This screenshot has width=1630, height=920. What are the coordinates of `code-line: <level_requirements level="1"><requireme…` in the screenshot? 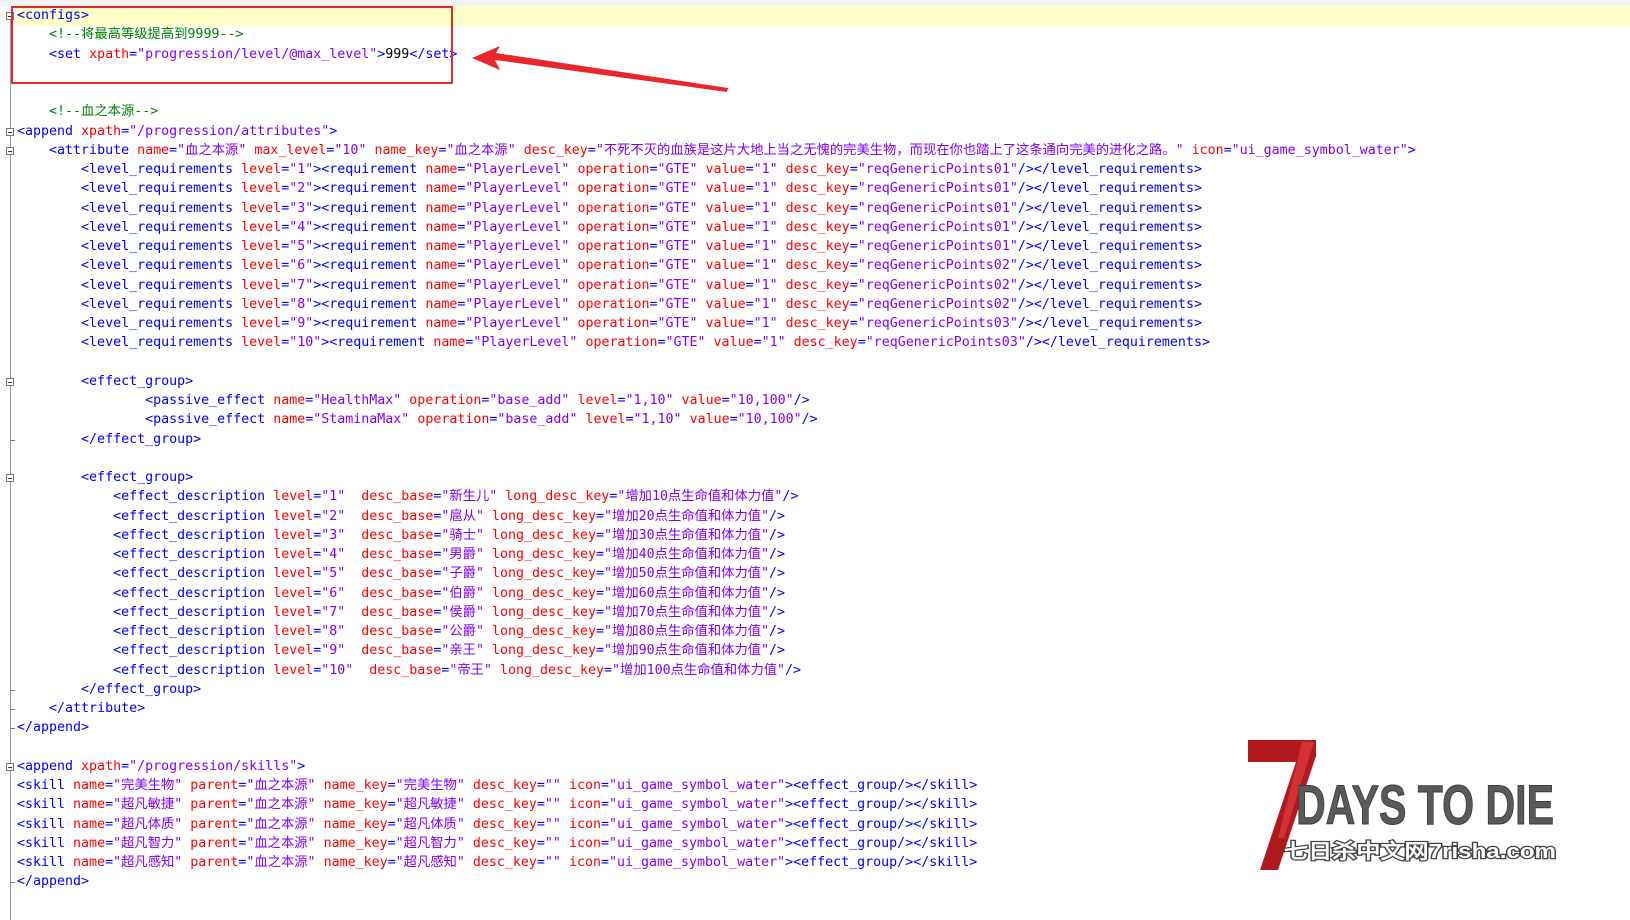 It's located at (609, 170).